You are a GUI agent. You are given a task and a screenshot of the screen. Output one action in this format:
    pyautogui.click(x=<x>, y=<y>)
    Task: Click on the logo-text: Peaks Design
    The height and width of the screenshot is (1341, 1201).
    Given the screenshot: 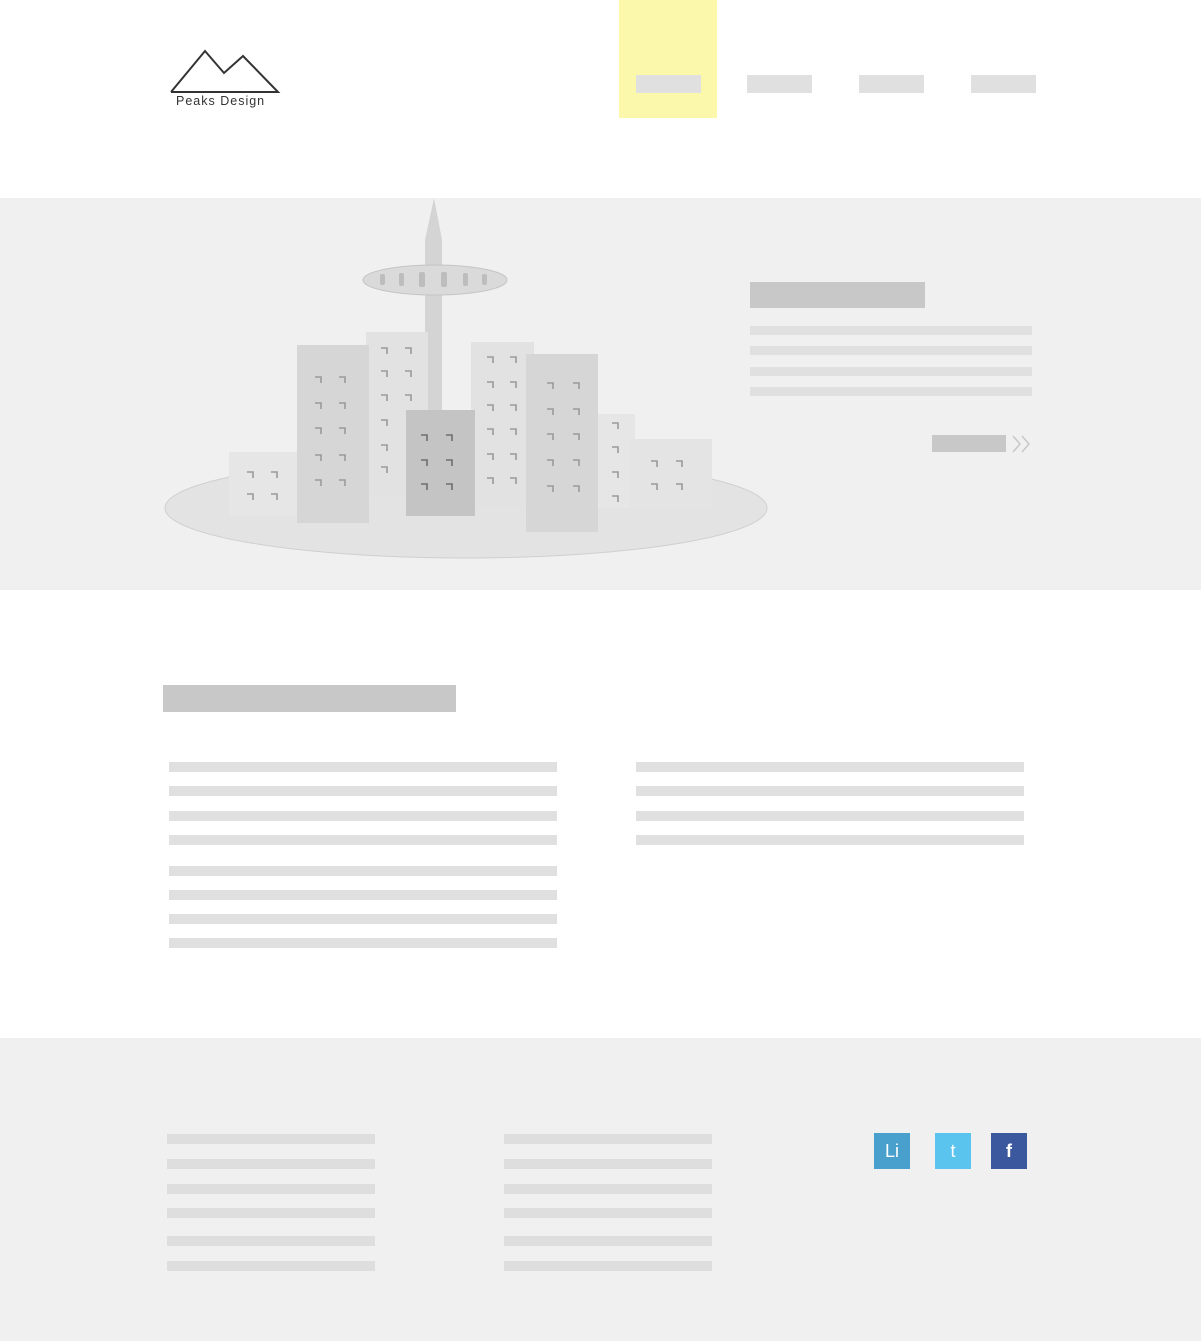 What is the action you would take?
    pyautogui.click(x=221, y=101)
    